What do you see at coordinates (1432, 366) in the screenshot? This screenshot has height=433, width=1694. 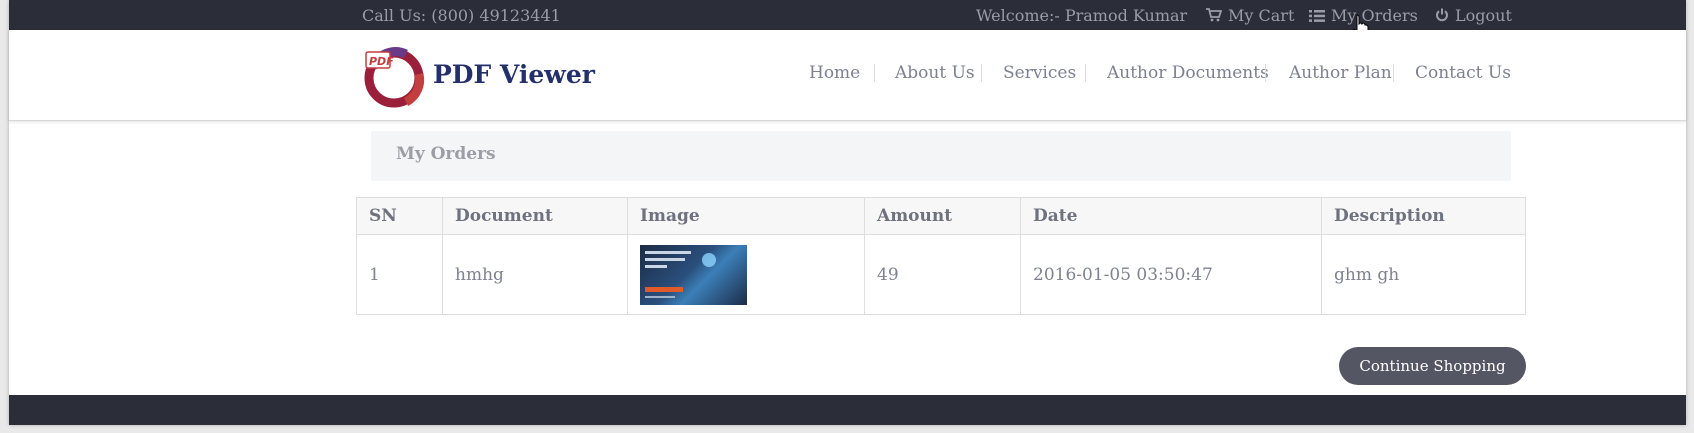 I see `continue-shopping-button: Continue Shopping` at bounding box center [1432, 366].